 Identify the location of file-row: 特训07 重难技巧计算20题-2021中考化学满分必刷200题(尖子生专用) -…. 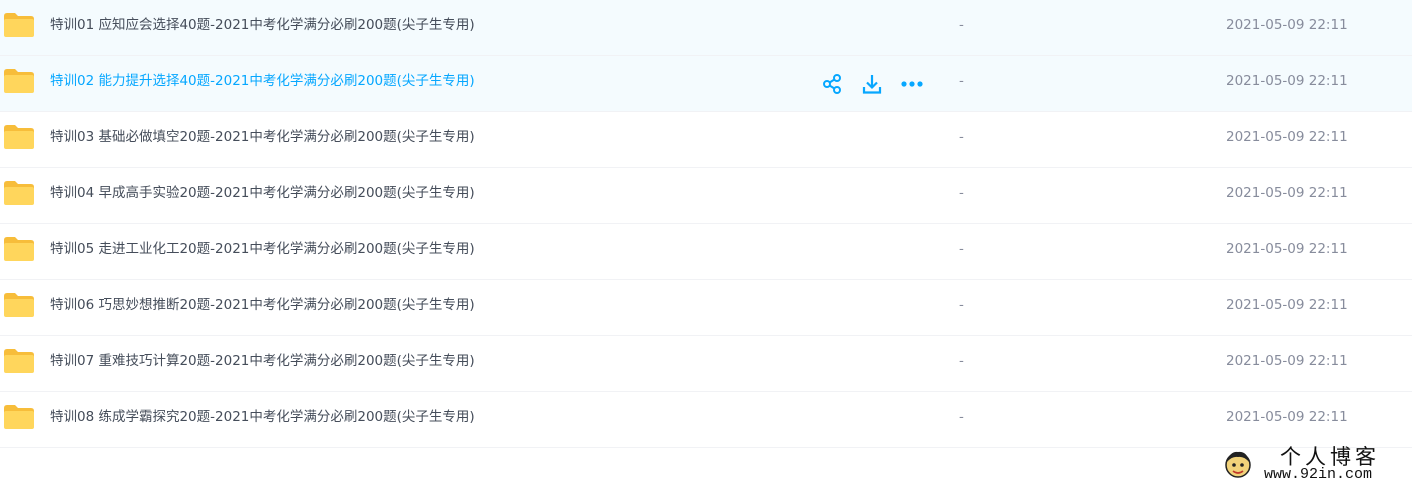
(706, 364).